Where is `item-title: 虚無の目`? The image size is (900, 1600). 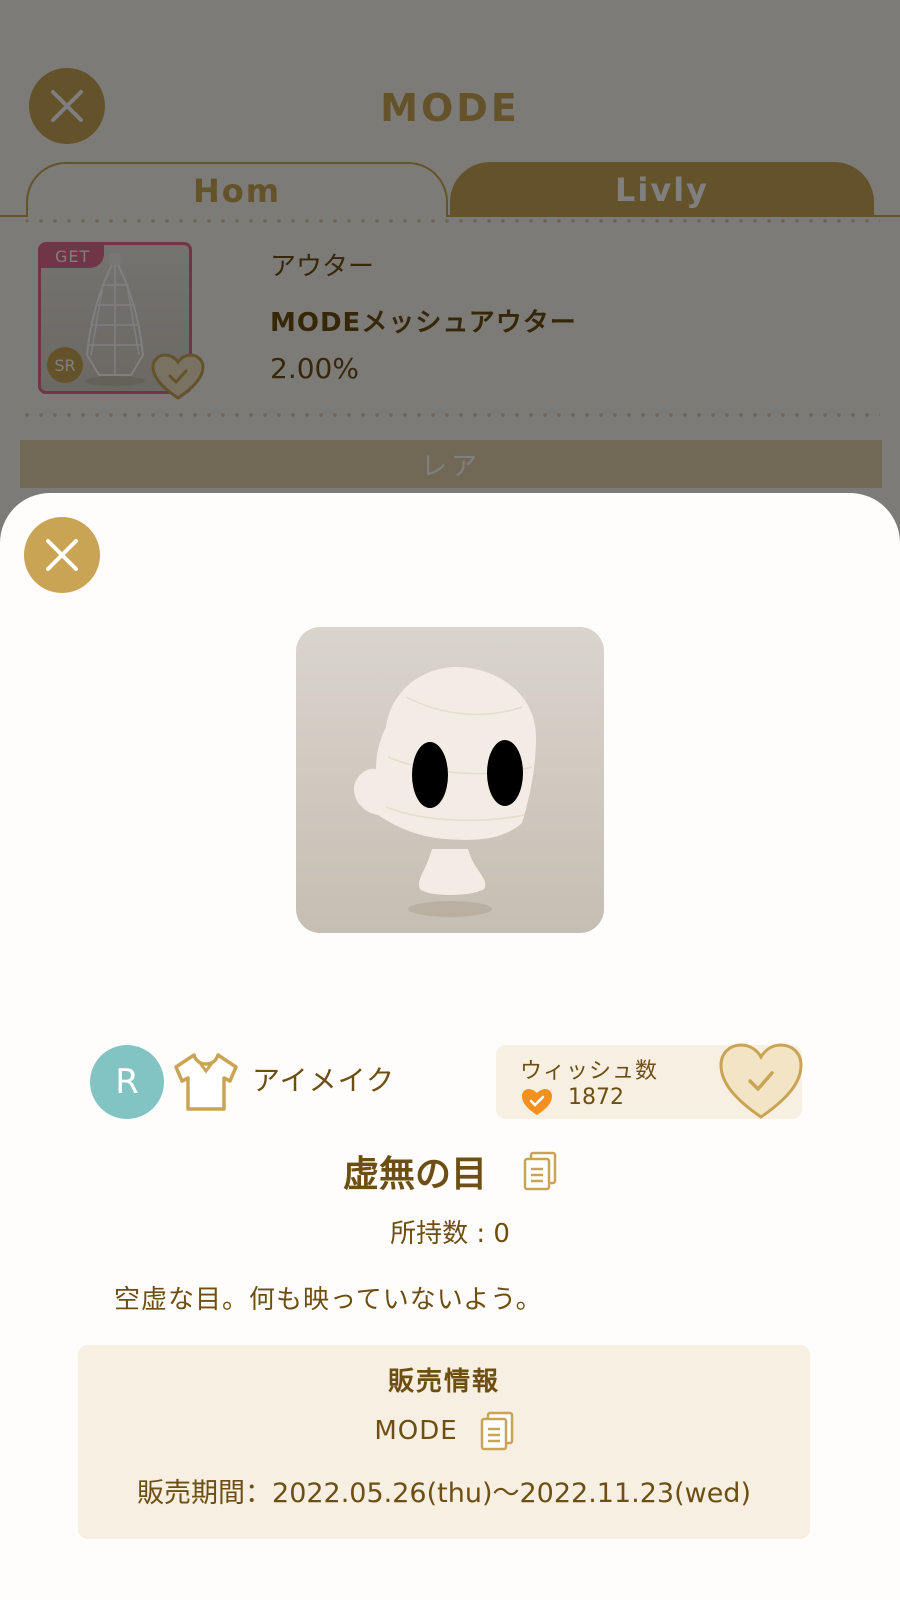
item-title: 虚無の目 is located at coordinates (414, 1174).